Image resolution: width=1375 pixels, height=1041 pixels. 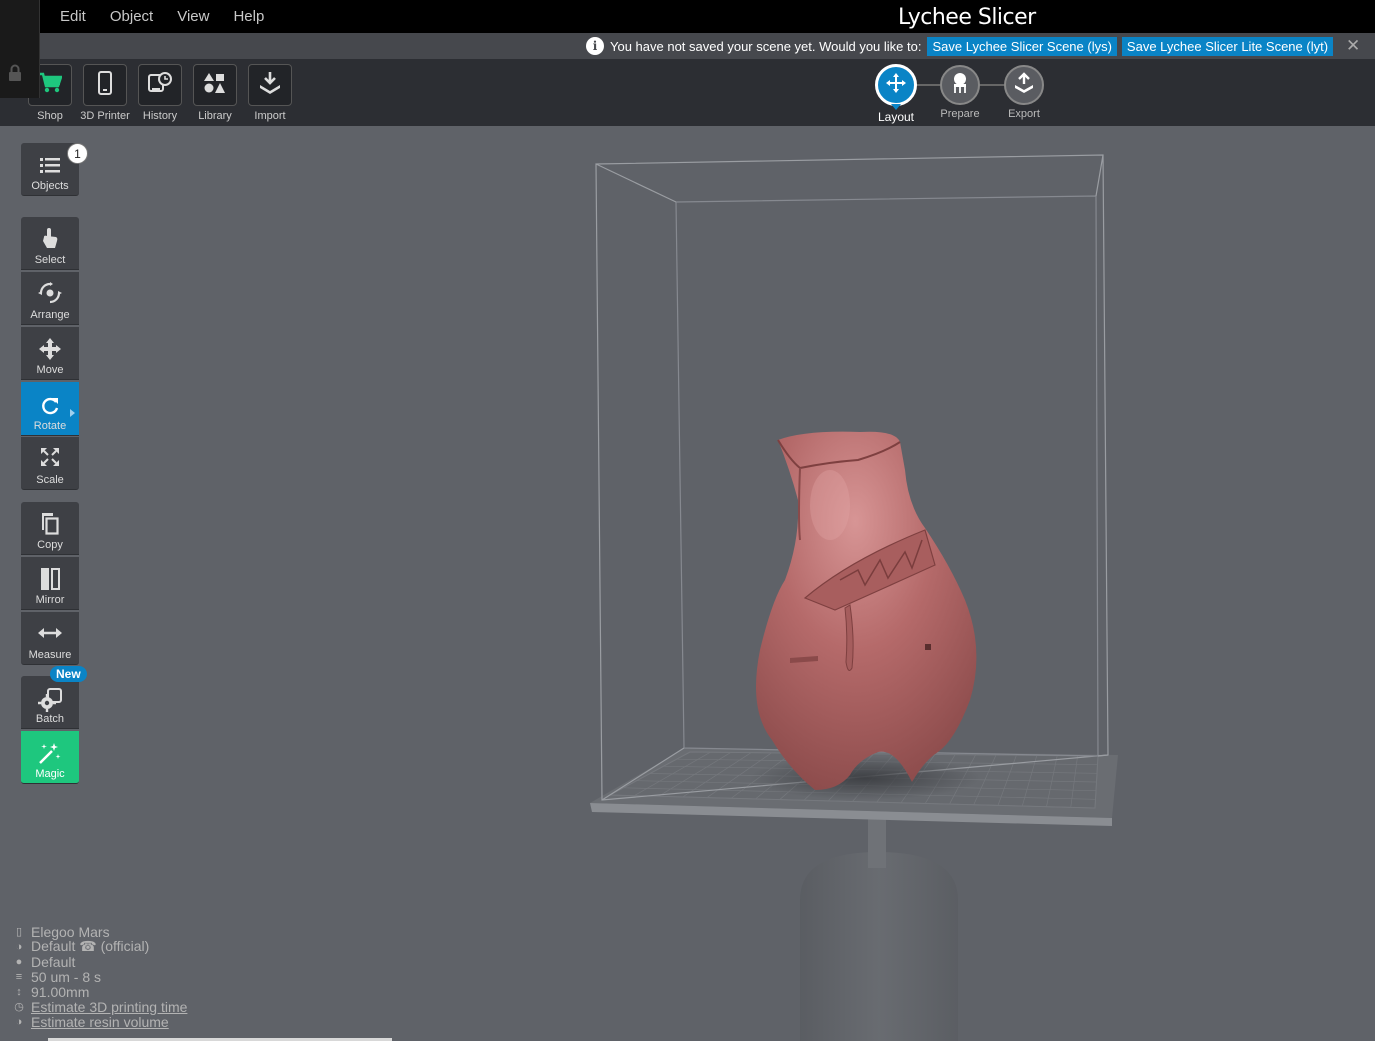 I want to click on history-icon, so click(x=160, y=85).